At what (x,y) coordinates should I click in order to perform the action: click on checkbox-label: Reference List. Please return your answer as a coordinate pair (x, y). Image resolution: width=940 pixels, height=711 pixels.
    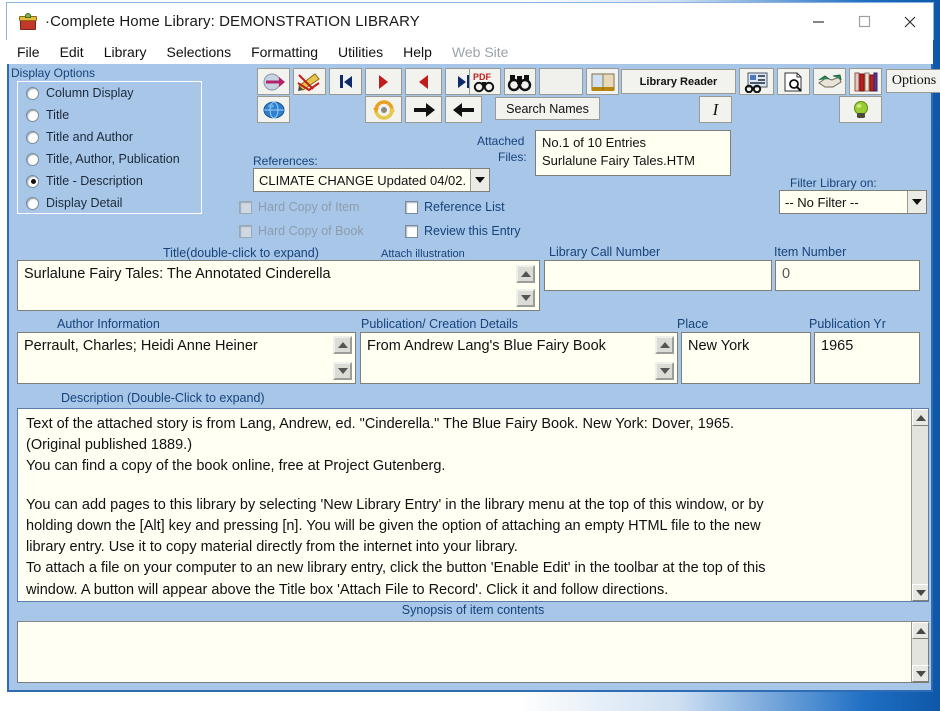
    Looking at the image, I should click on (464, 207).